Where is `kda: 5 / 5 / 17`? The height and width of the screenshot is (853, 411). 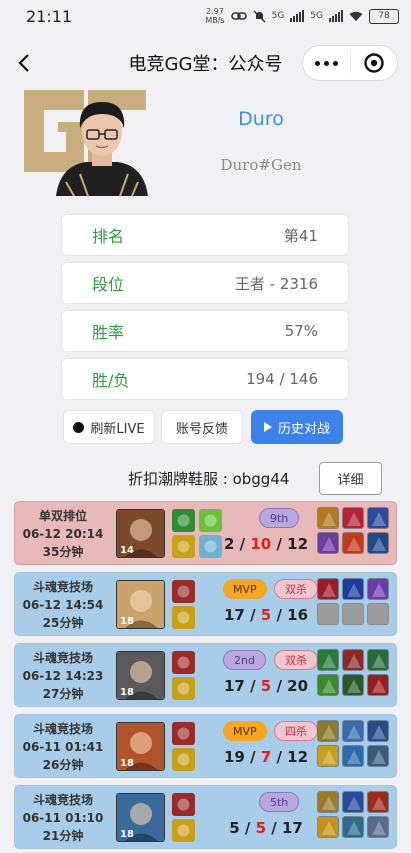
kda: 5 / 5 / 17 is located at coordinates (266, 828).